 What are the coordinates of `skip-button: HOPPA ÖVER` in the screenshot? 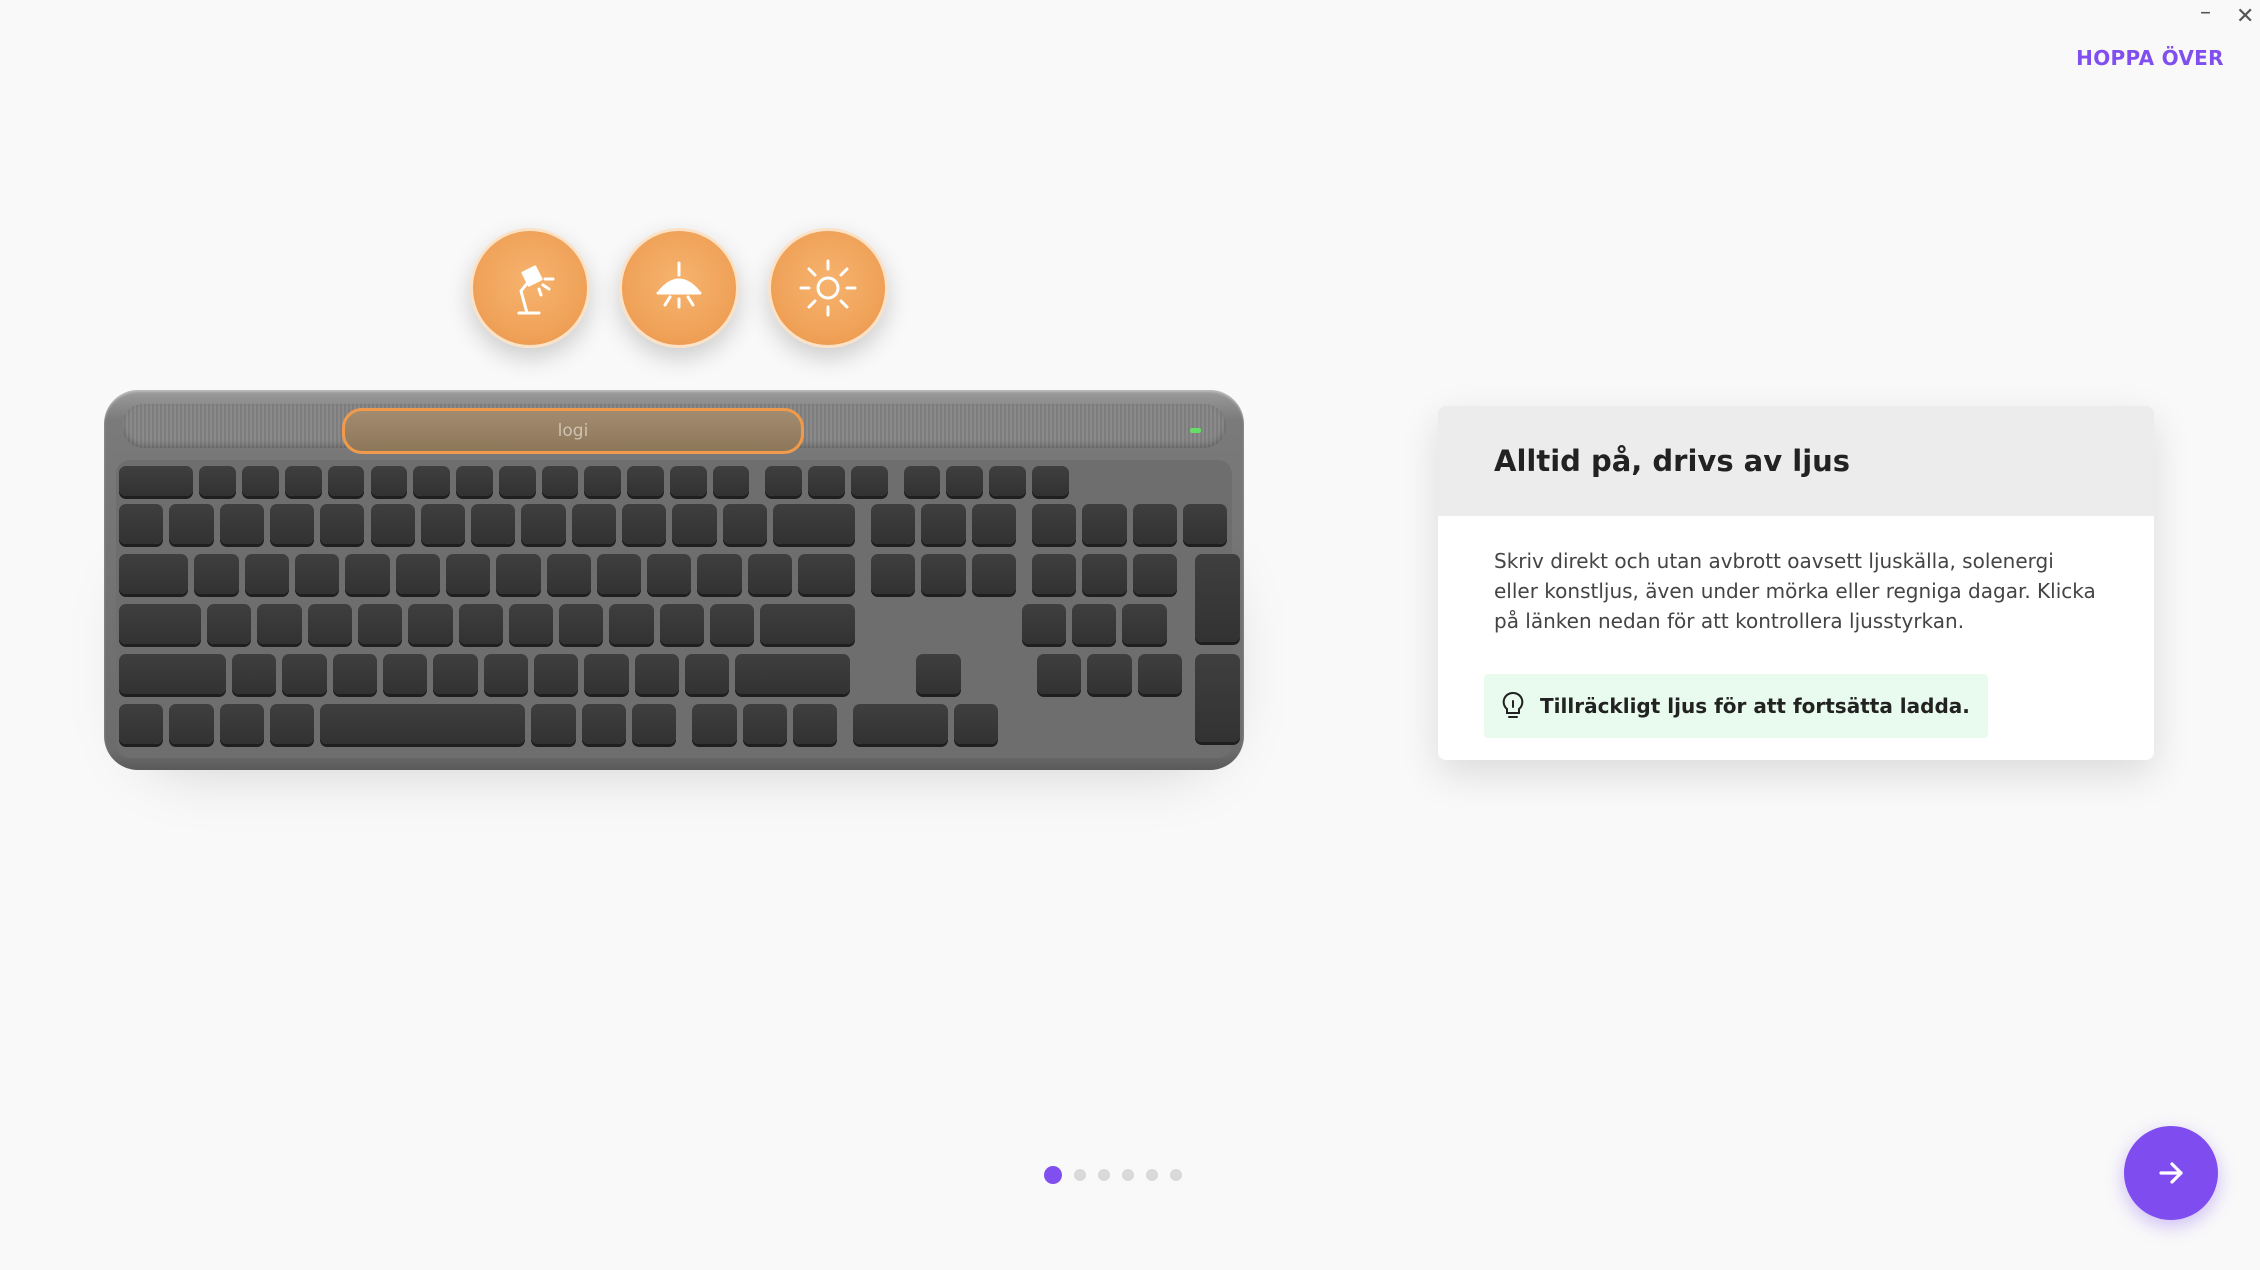 It's located at (2150, 58).